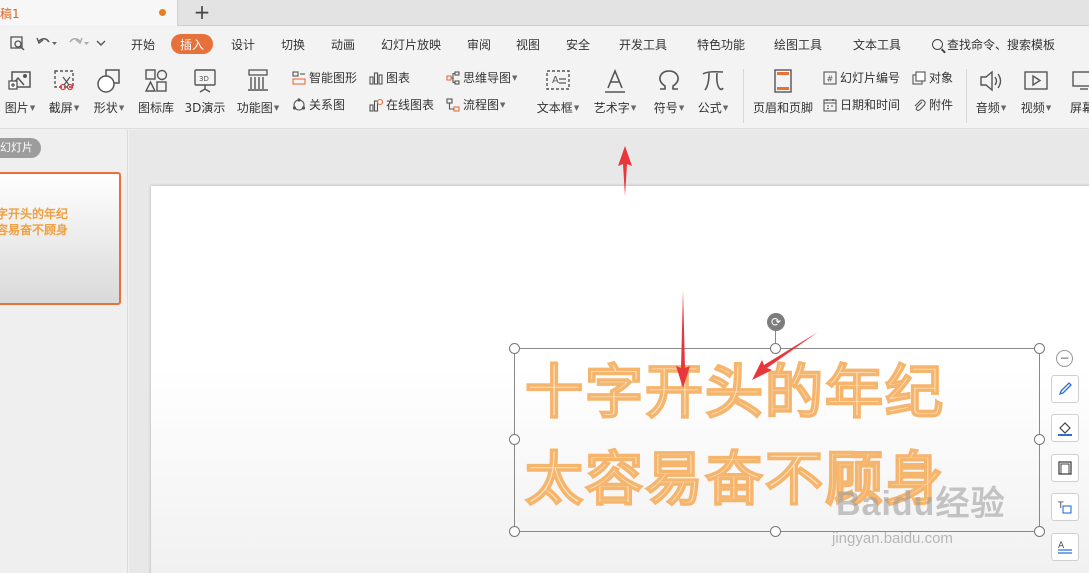 The height and width of the screenshot is (573, 1089). Describe the element at coordinates (293, 44) in the screenshot. I see `menu-transition: 切换` at that location.